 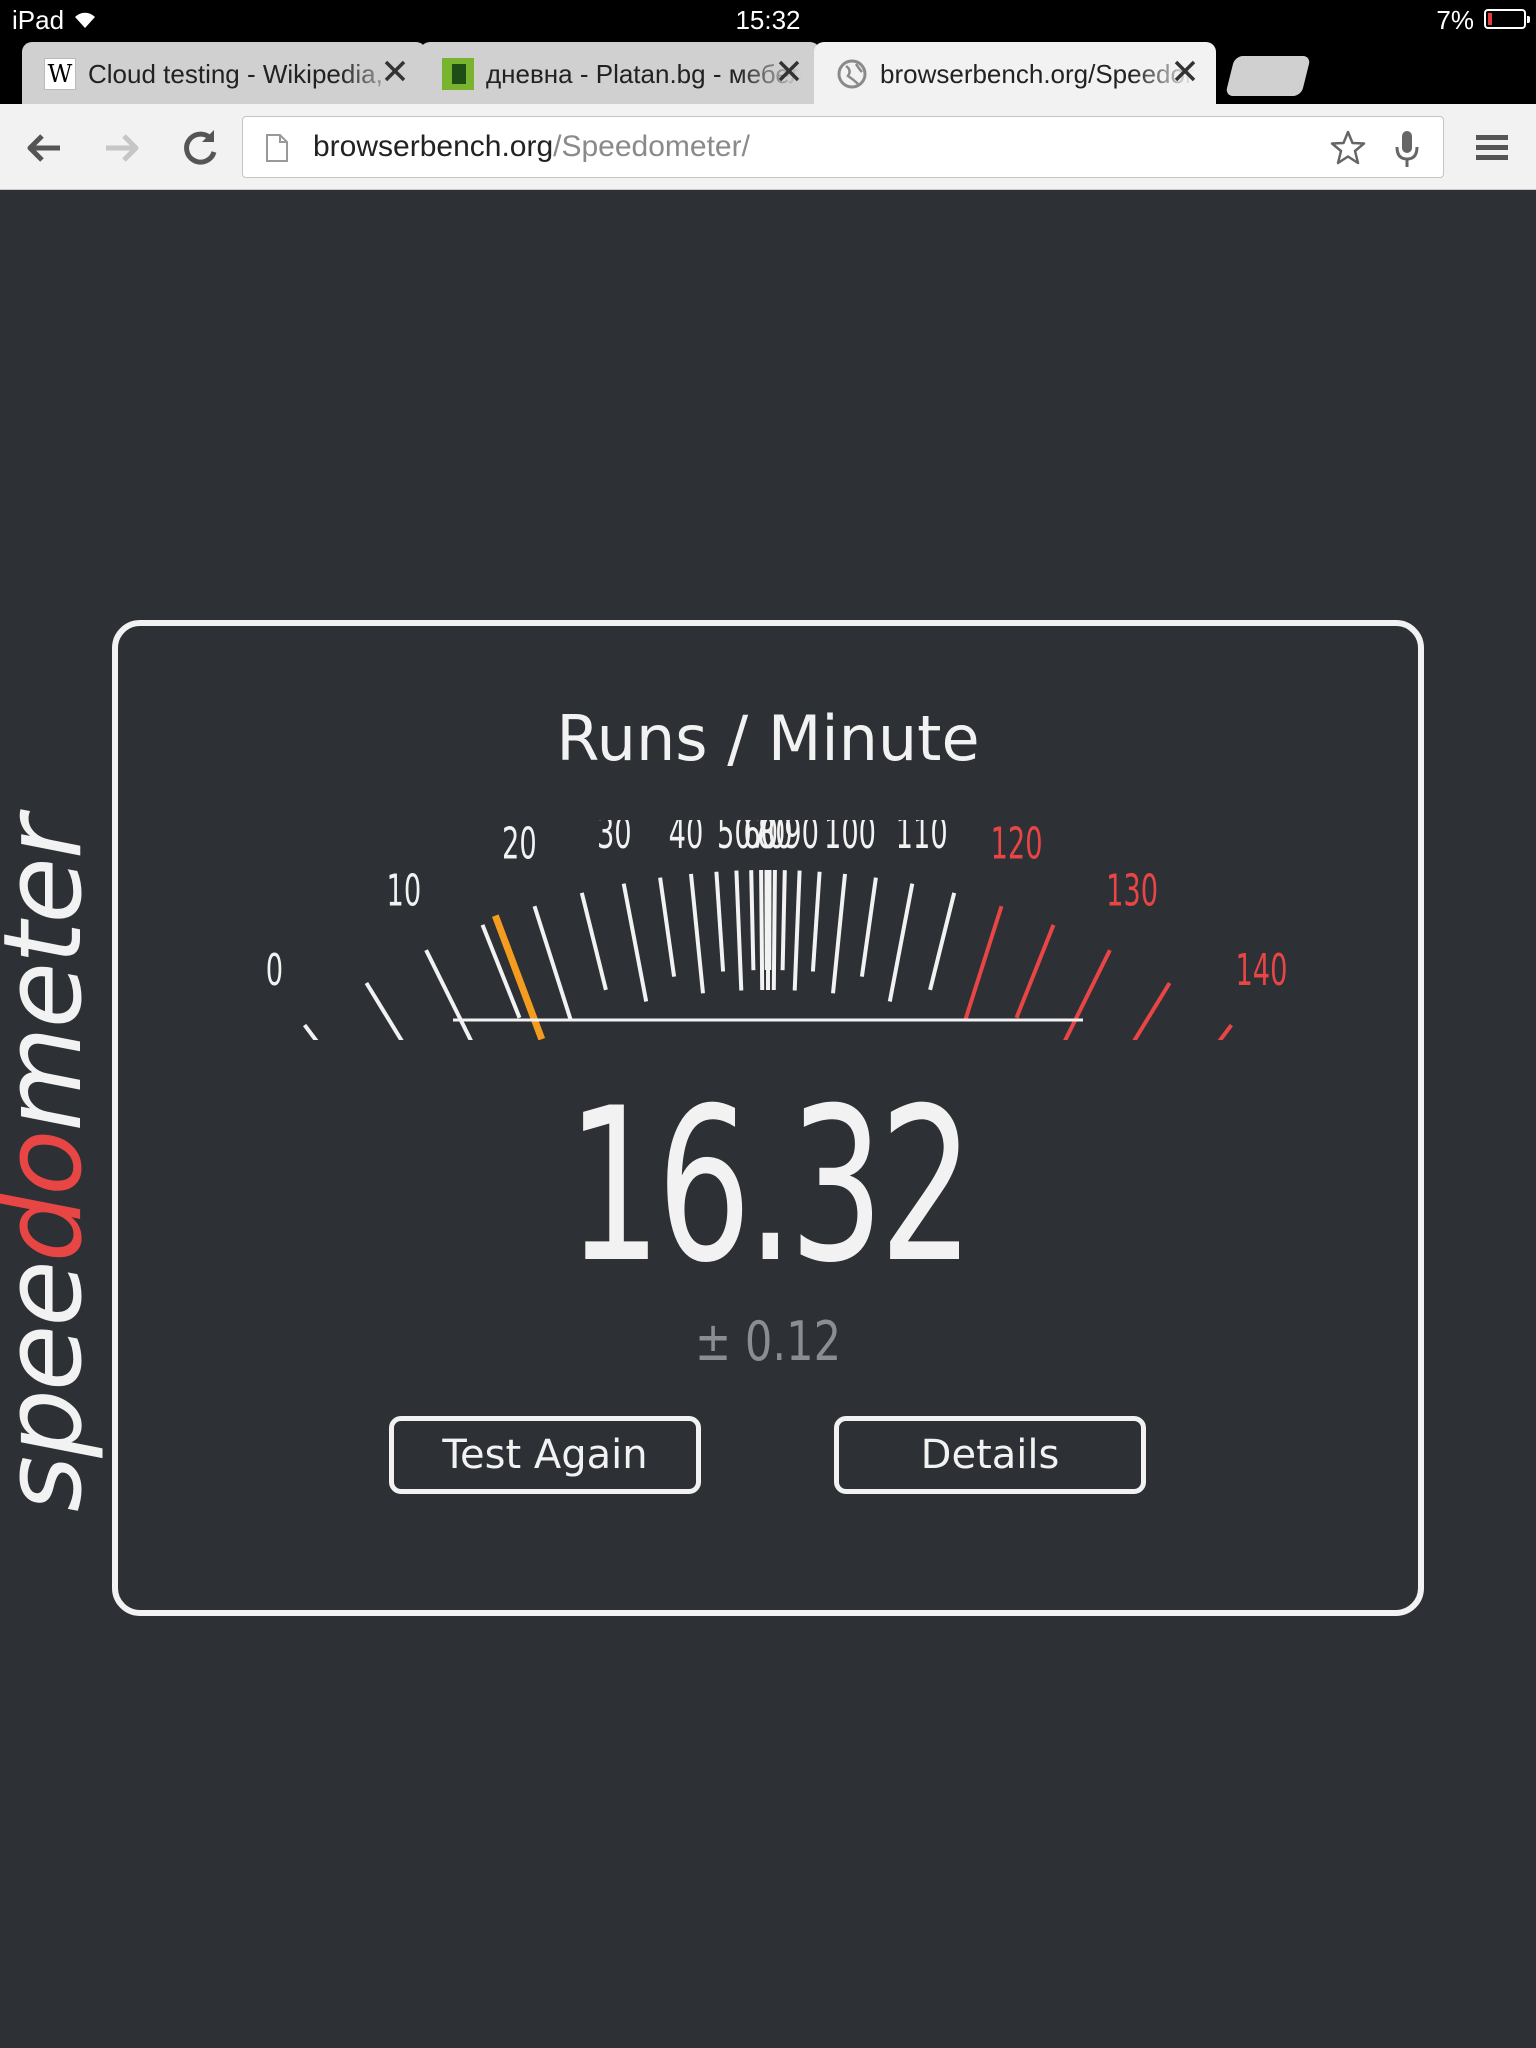 I want to click on menu-icon, so click(x=1492, y=148).